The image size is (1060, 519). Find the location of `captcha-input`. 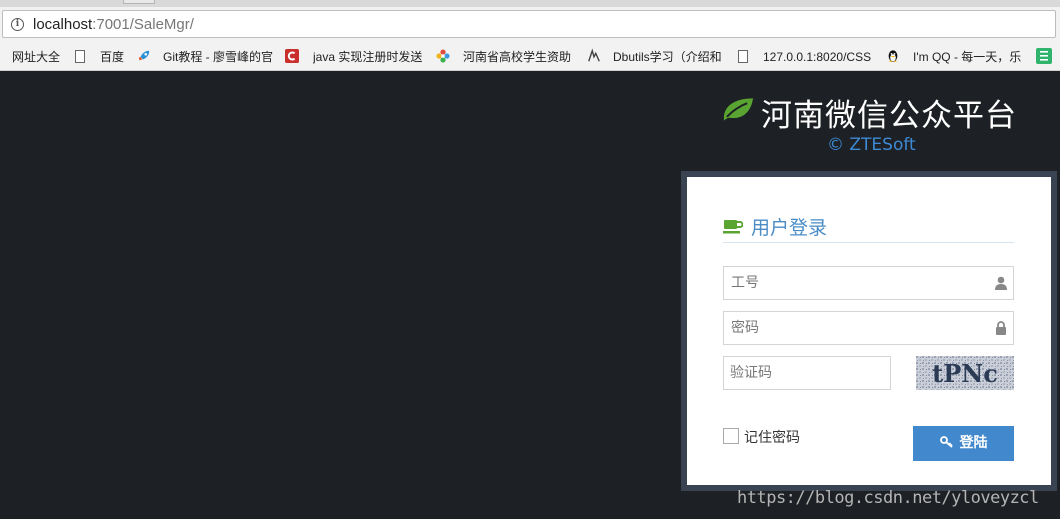

captcha-input is located at coordinates (807, 373).